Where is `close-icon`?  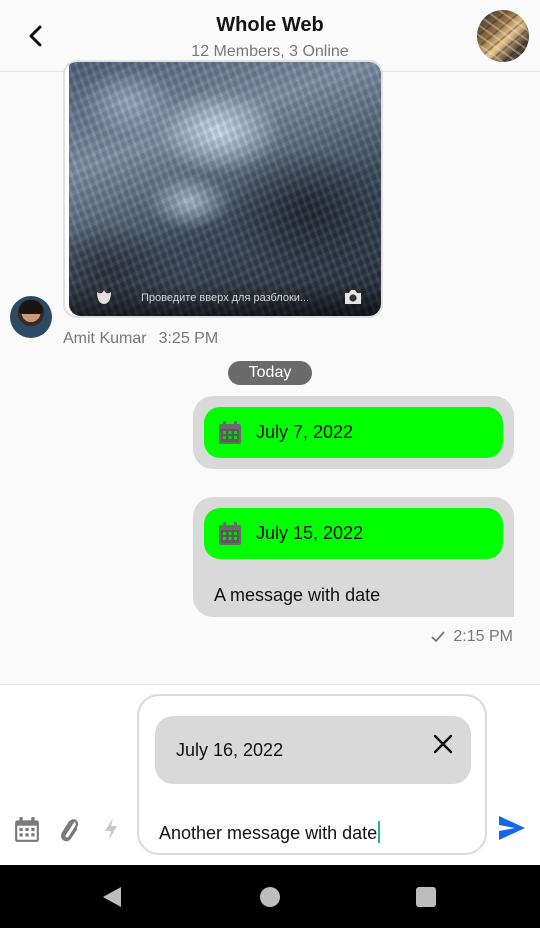
close-icon is located at coordinates (443, 744).